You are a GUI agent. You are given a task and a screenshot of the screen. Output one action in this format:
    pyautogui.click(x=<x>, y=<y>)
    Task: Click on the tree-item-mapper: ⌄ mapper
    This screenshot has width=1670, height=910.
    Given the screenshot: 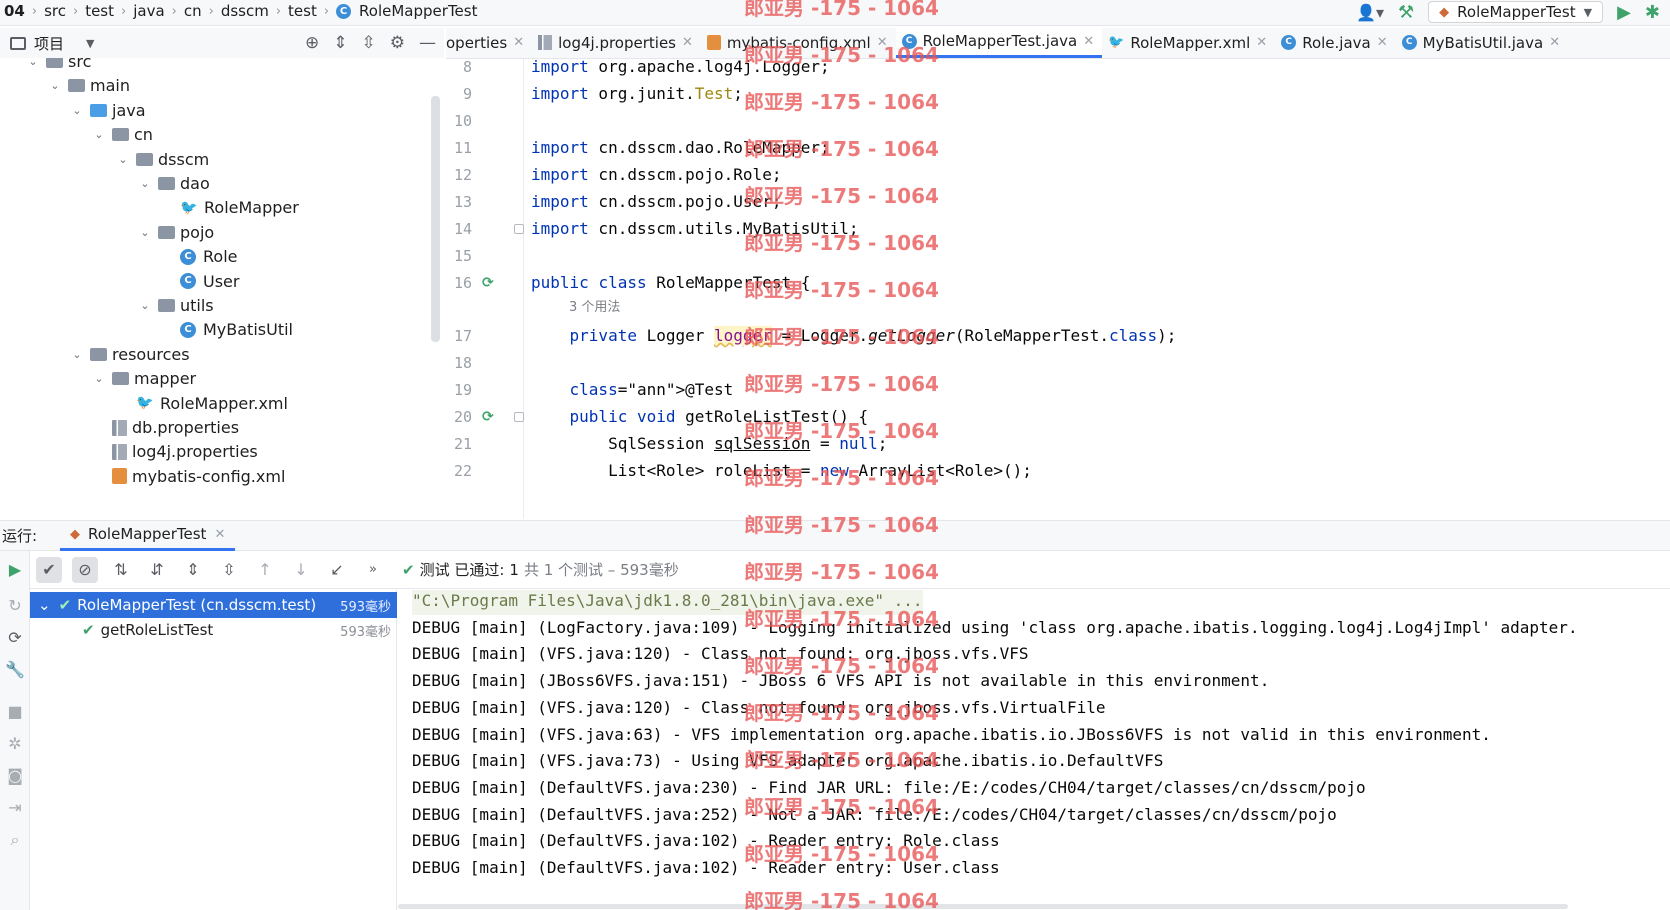 What is the action you would take?
    pyautogui.click(x=144, y=378)
    